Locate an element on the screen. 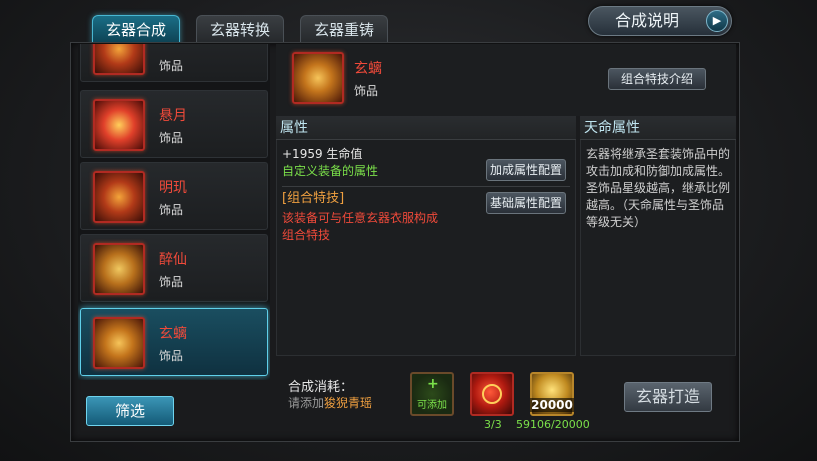 The height and width of the screenshot is (461, 817). selected-item-type: 饰品 is located at coordinates (366, 91).